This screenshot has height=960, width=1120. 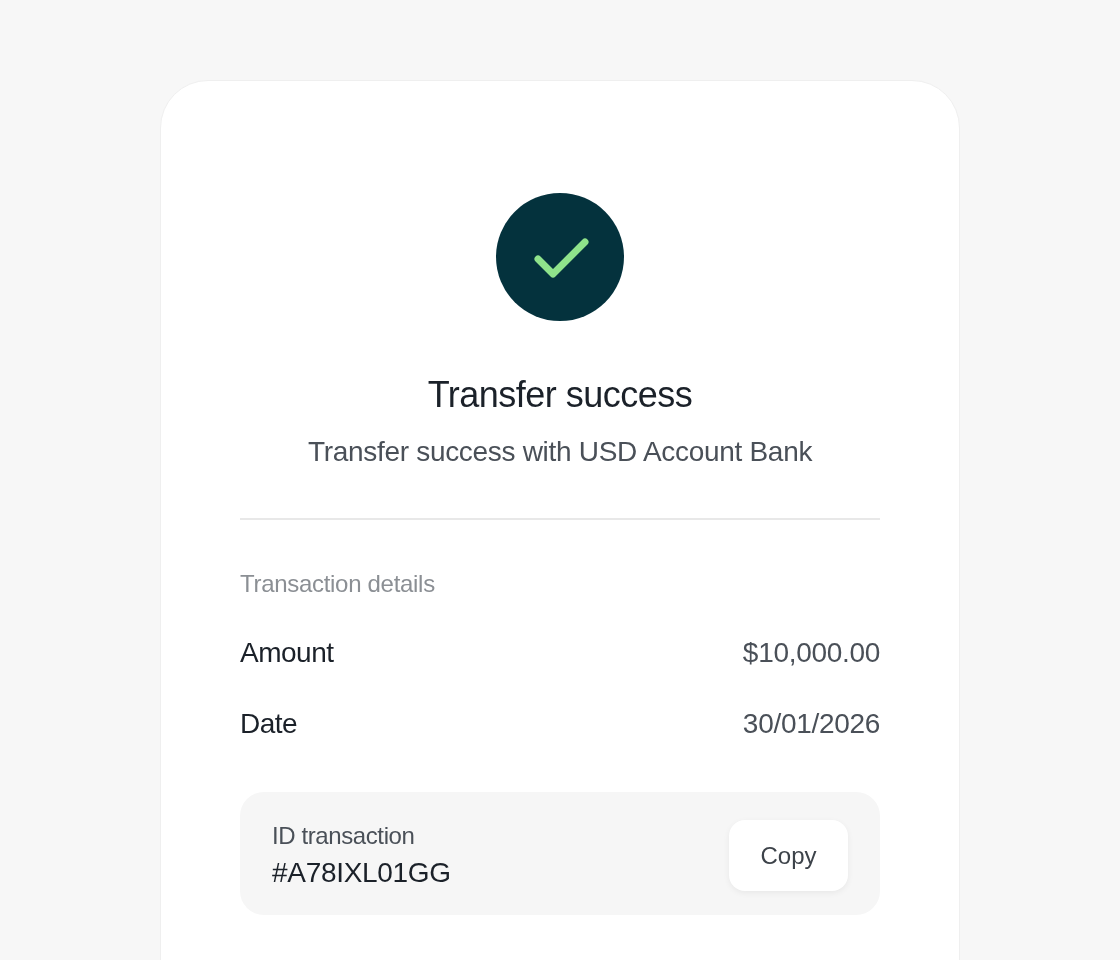 What do you see at coordinates (560, 452) in the screenshot?
I see `success-subtitle: Transfer success with USD Account Bank` at bounding box center [560, 452].